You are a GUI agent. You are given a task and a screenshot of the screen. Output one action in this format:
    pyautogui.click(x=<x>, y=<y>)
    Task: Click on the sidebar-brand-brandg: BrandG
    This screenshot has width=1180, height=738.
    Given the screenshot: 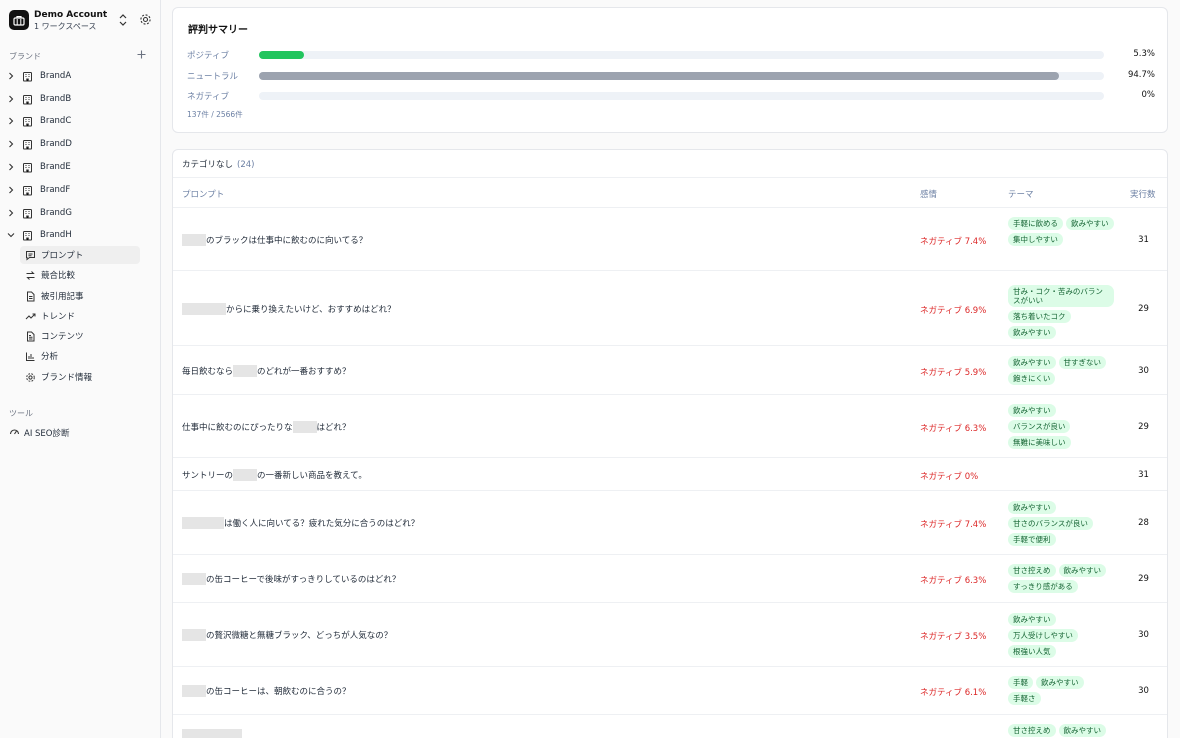 What is the action you would take?
    pyautogui.click(x=79, y=213)
    